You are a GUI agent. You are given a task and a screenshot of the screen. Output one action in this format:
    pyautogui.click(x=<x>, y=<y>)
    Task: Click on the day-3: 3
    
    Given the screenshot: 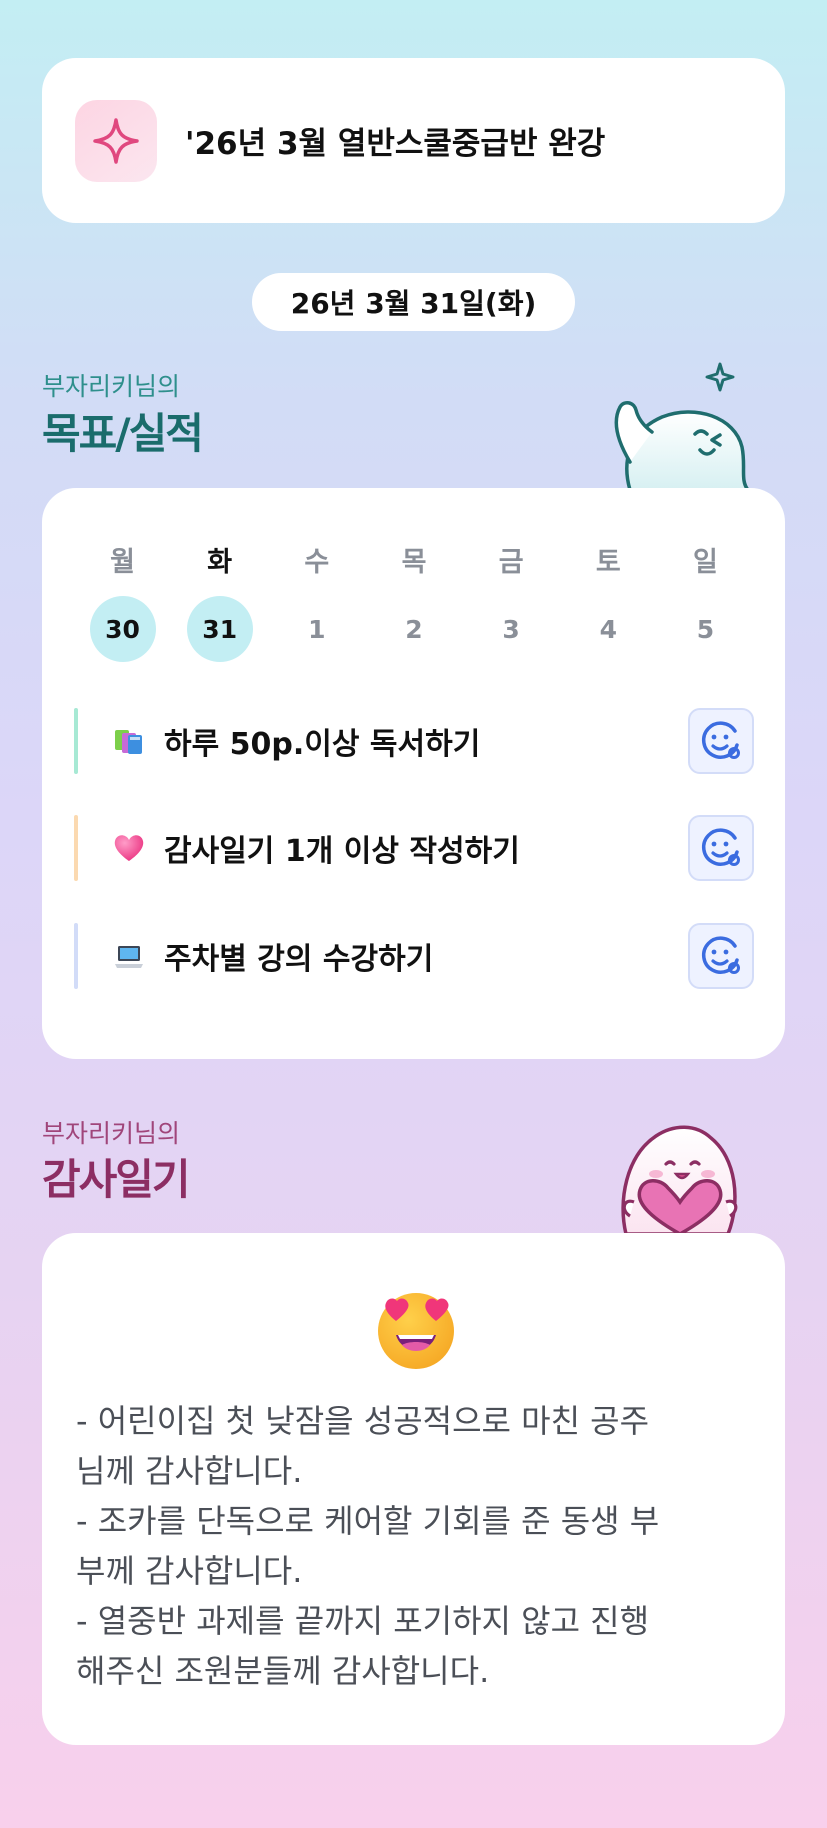 What is the action you would take?
    pyautogui.click(x=511, y=629)
    